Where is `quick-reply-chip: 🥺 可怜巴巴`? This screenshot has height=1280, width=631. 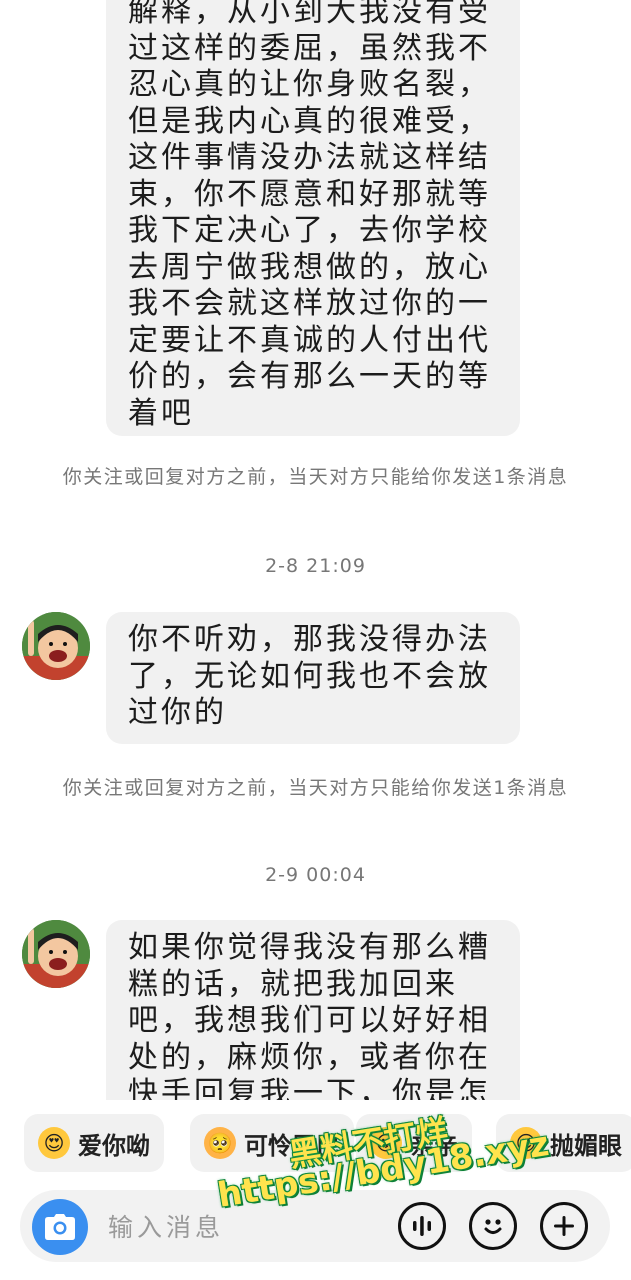 quick-reply-chip: 🥺 可怜巴巴 is located at coordinates (272, 1143).